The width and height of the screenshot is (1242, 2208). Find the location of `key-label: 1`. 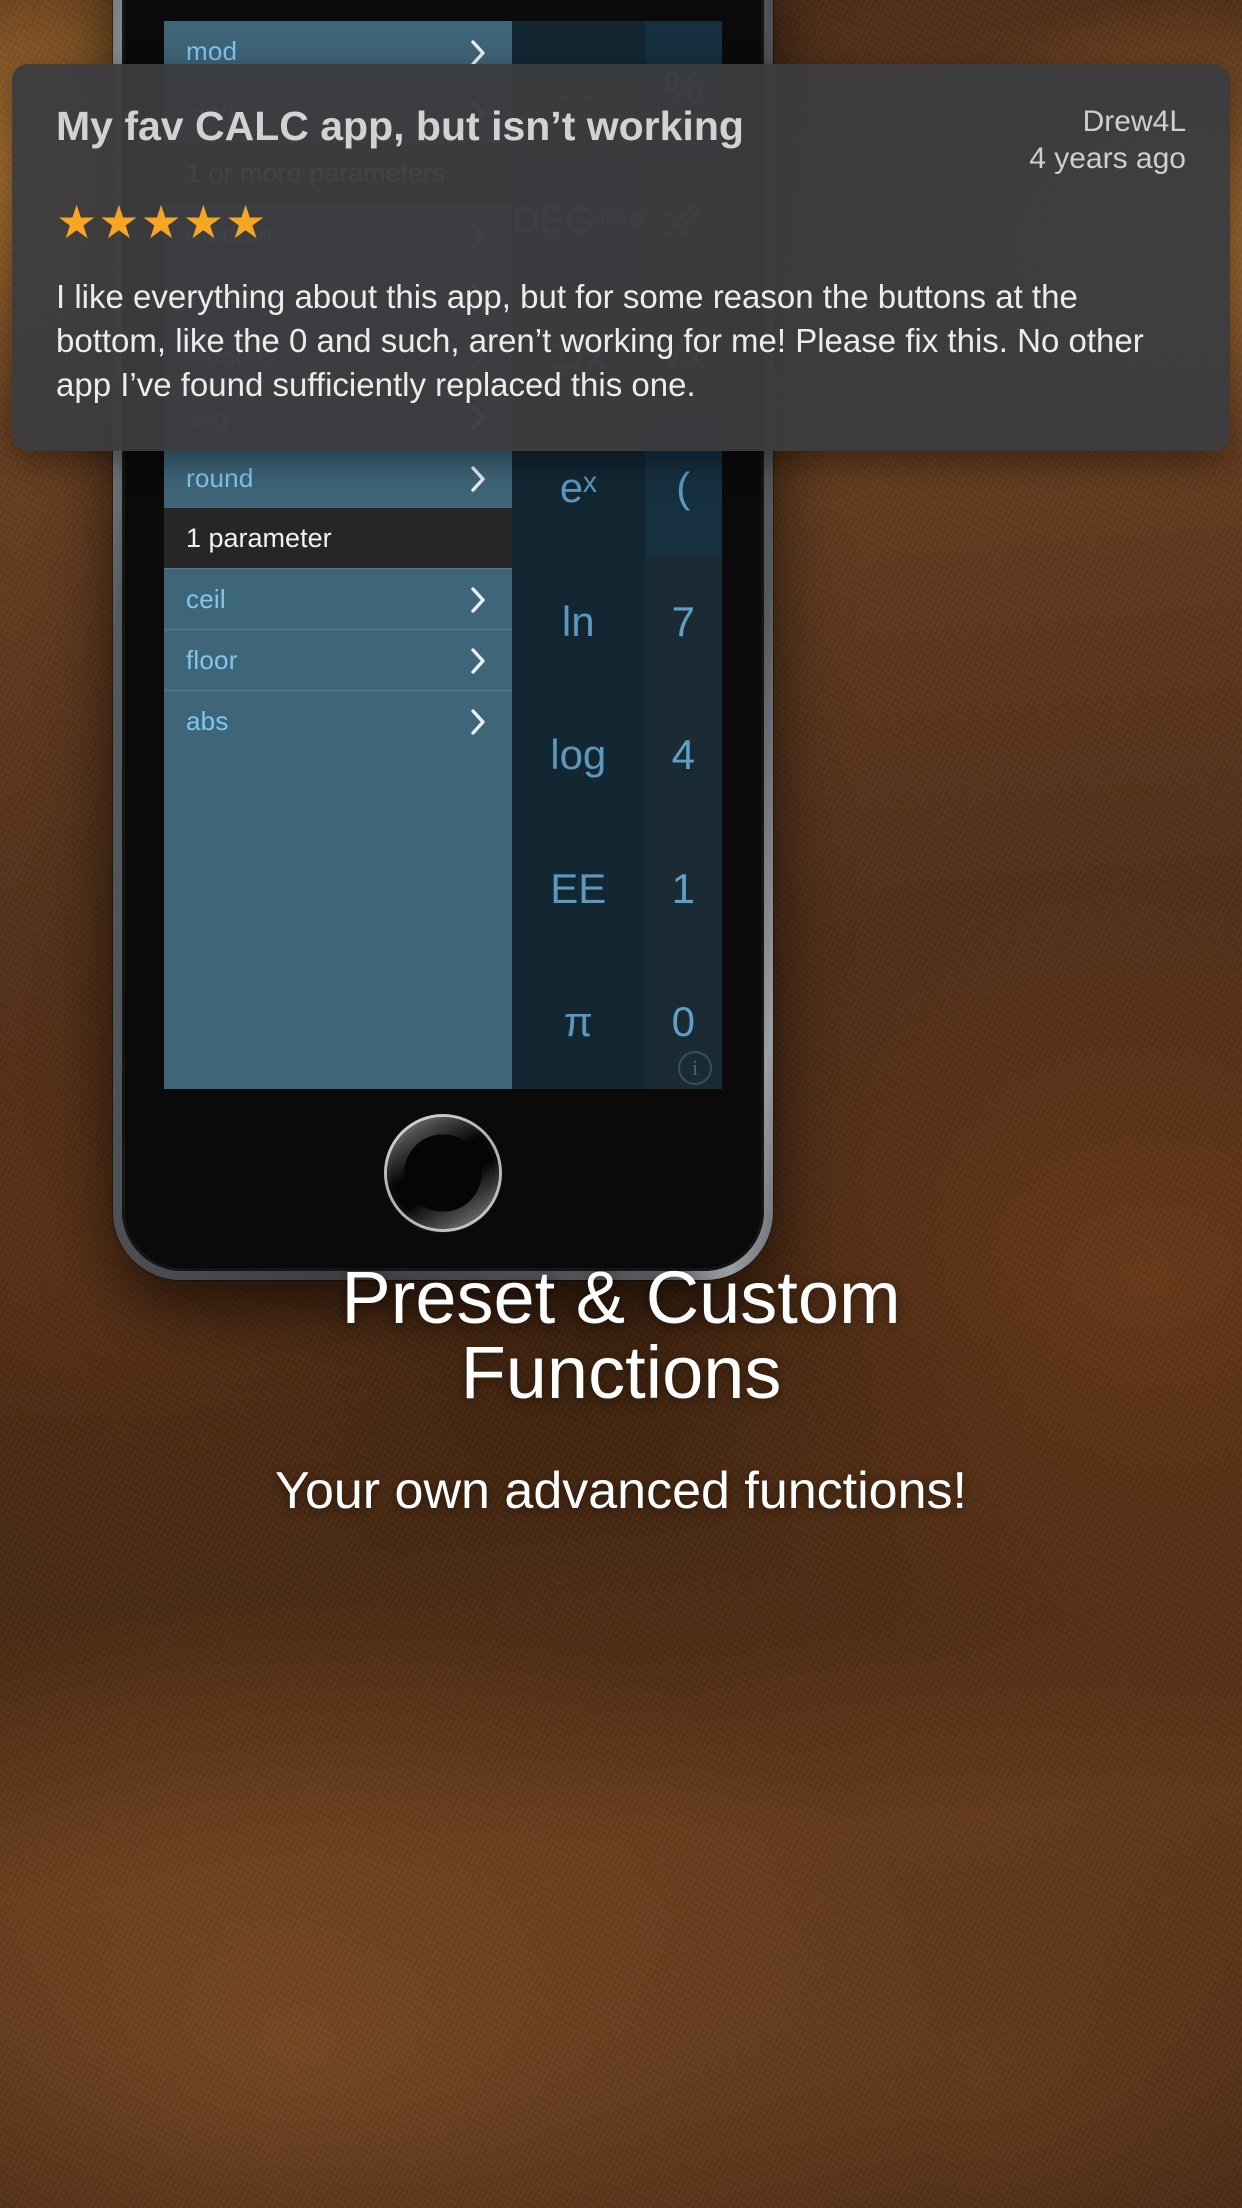

key-label: 1 is located at coordinates (683, 888).